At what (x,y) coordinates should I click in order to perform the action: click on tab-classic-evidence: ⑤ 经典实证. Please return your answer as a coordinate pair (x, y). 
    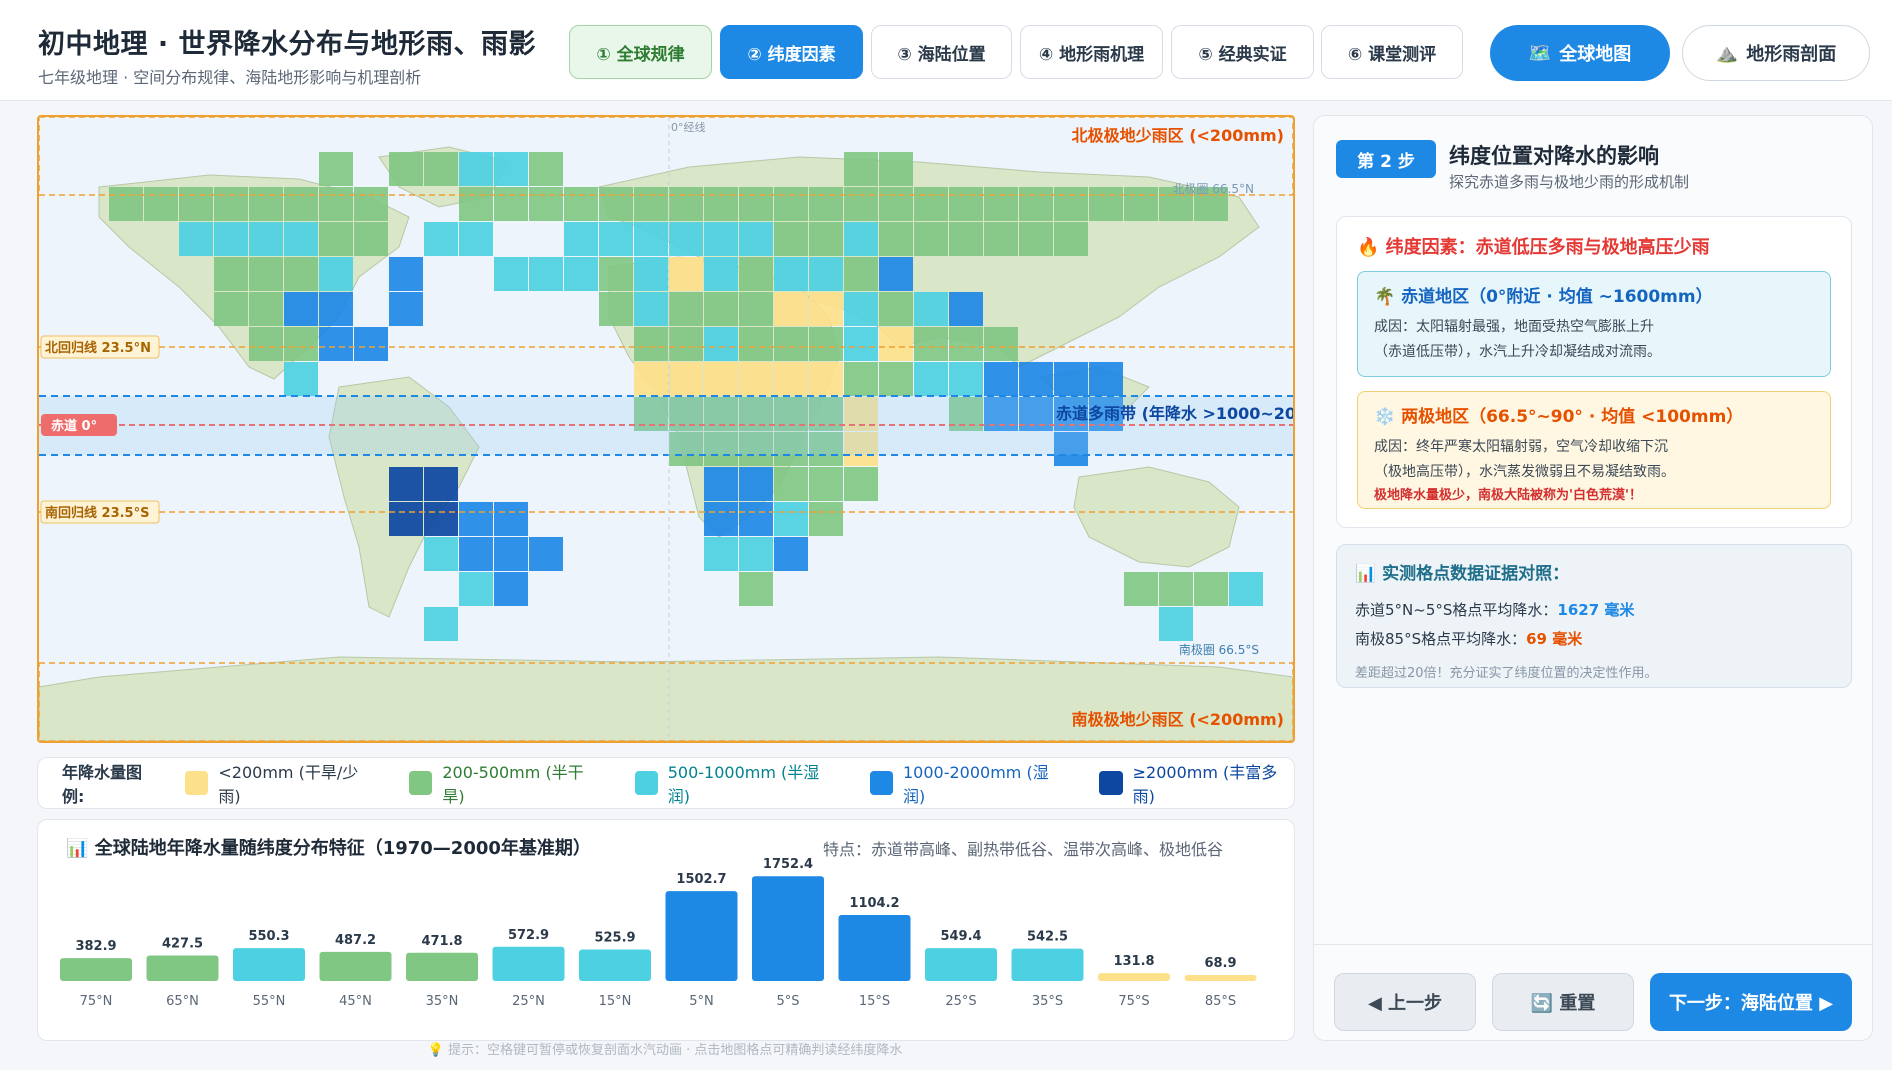
    Looking at the image, I should click on (1242, 52).